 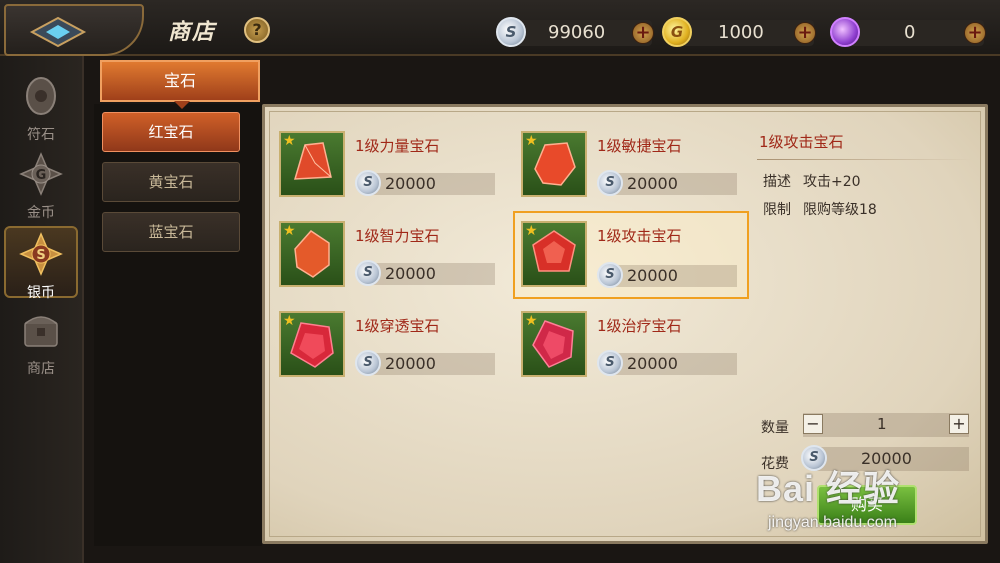 I want to click on gold-currency: G 1000 +, so click(x=739, y=32).